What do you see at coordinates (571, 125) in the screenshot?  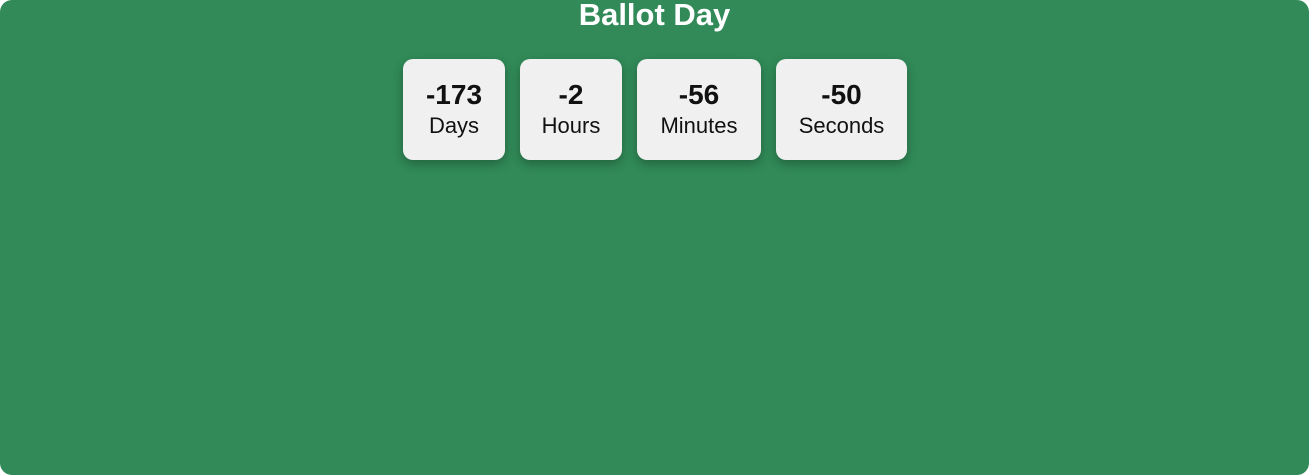 I see `hours-label: Hours` at bounding box center [571, 125].